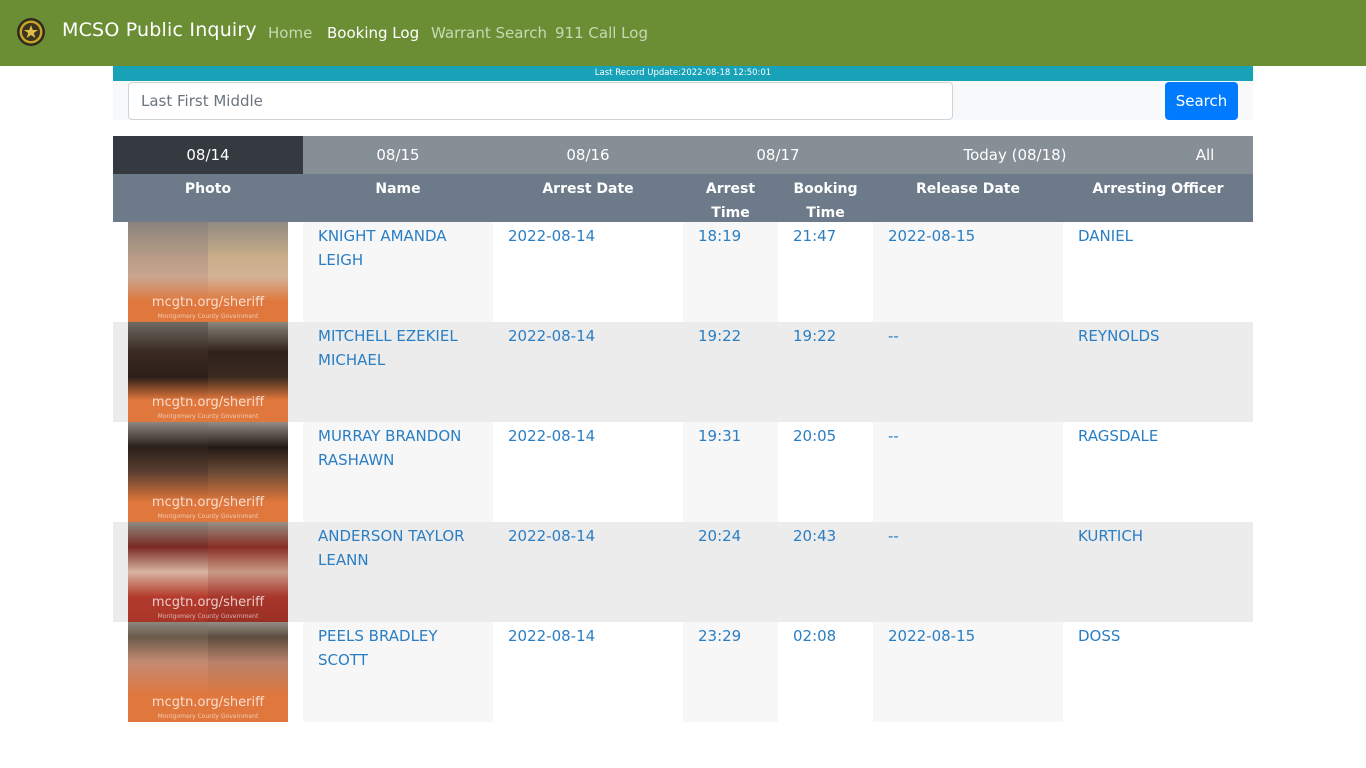 Image resolution: width=1366 pixels, height=768 pixels. What do you see at coordinates (683, 73) in the screenshot?
I see `last-update-banner: Last Record Update:2022-08-18 12:50:01` at bounding box center [683, 73].